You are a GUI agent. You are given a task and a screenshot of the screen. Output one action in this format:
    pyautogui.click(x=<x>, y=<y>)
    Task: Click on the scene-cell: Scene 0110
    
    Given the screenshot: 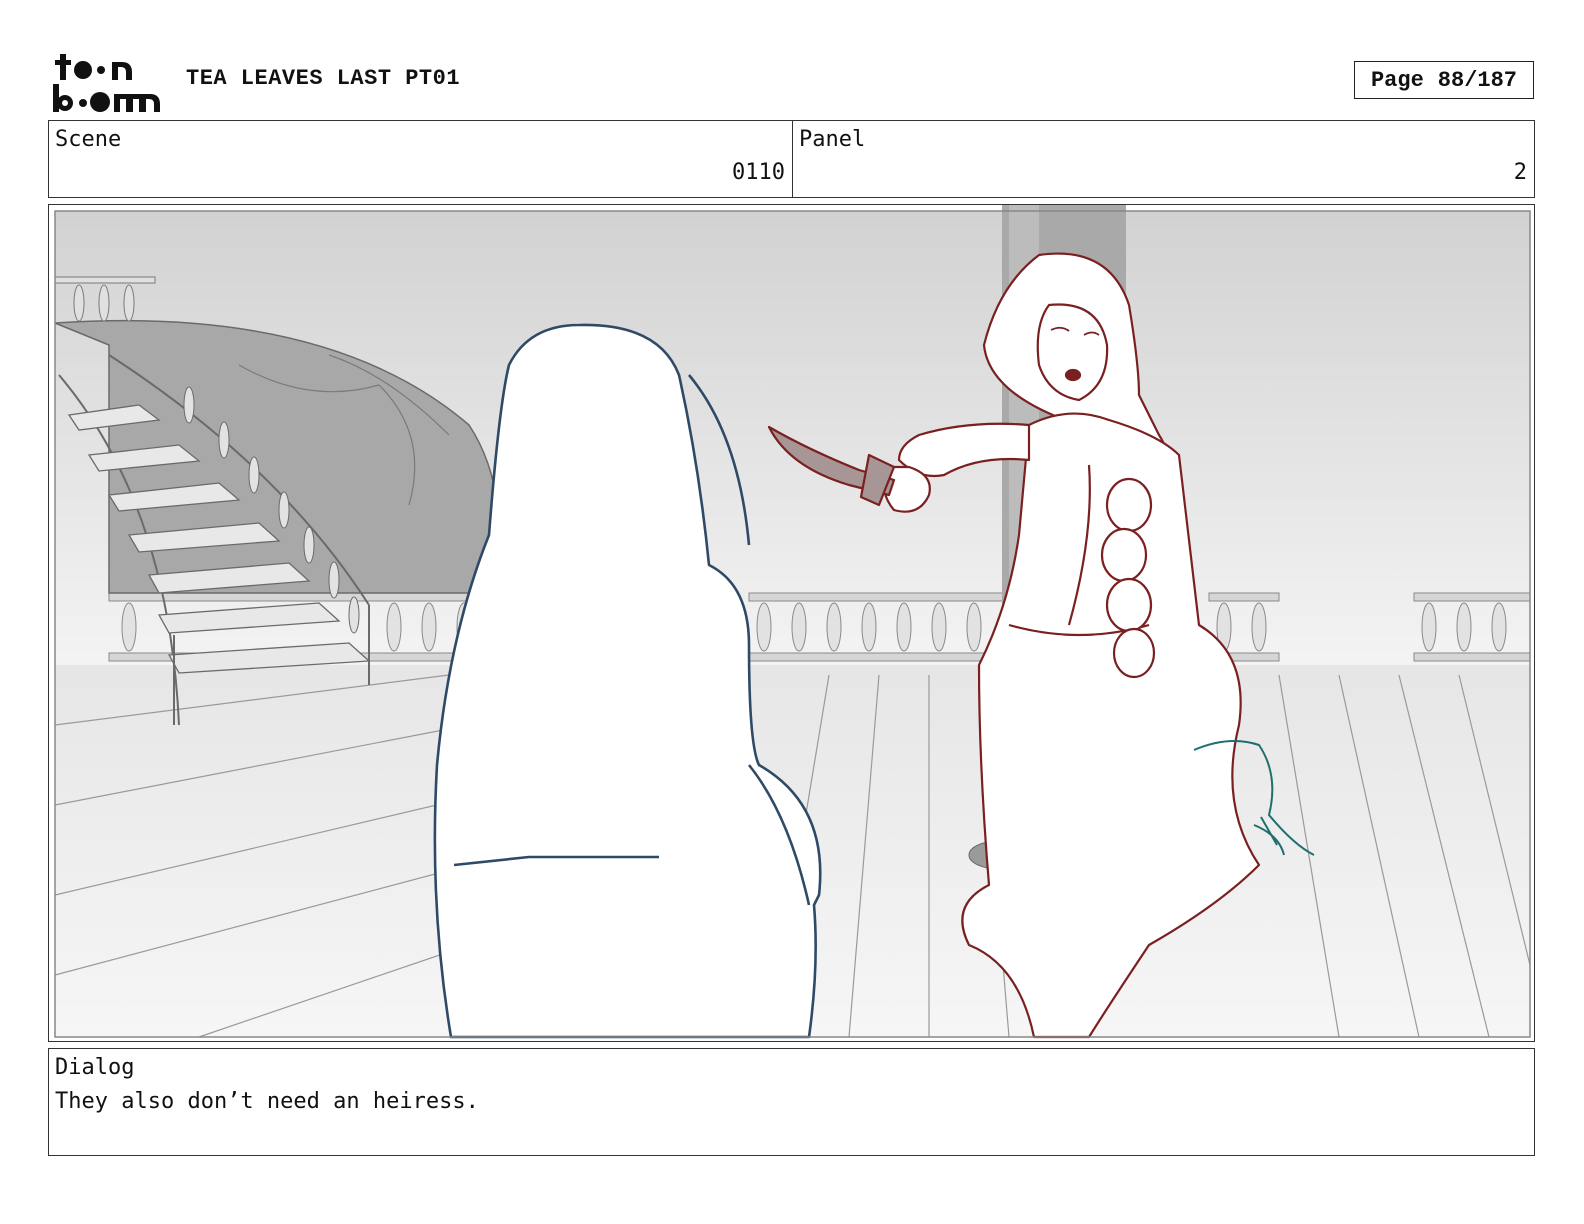 What is the action you would take?
    pyautogui.click(x=421, y=159)
    